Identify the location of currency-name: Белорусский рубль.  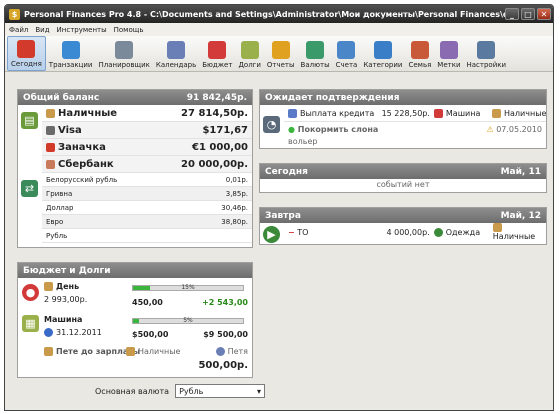
(82, 179).